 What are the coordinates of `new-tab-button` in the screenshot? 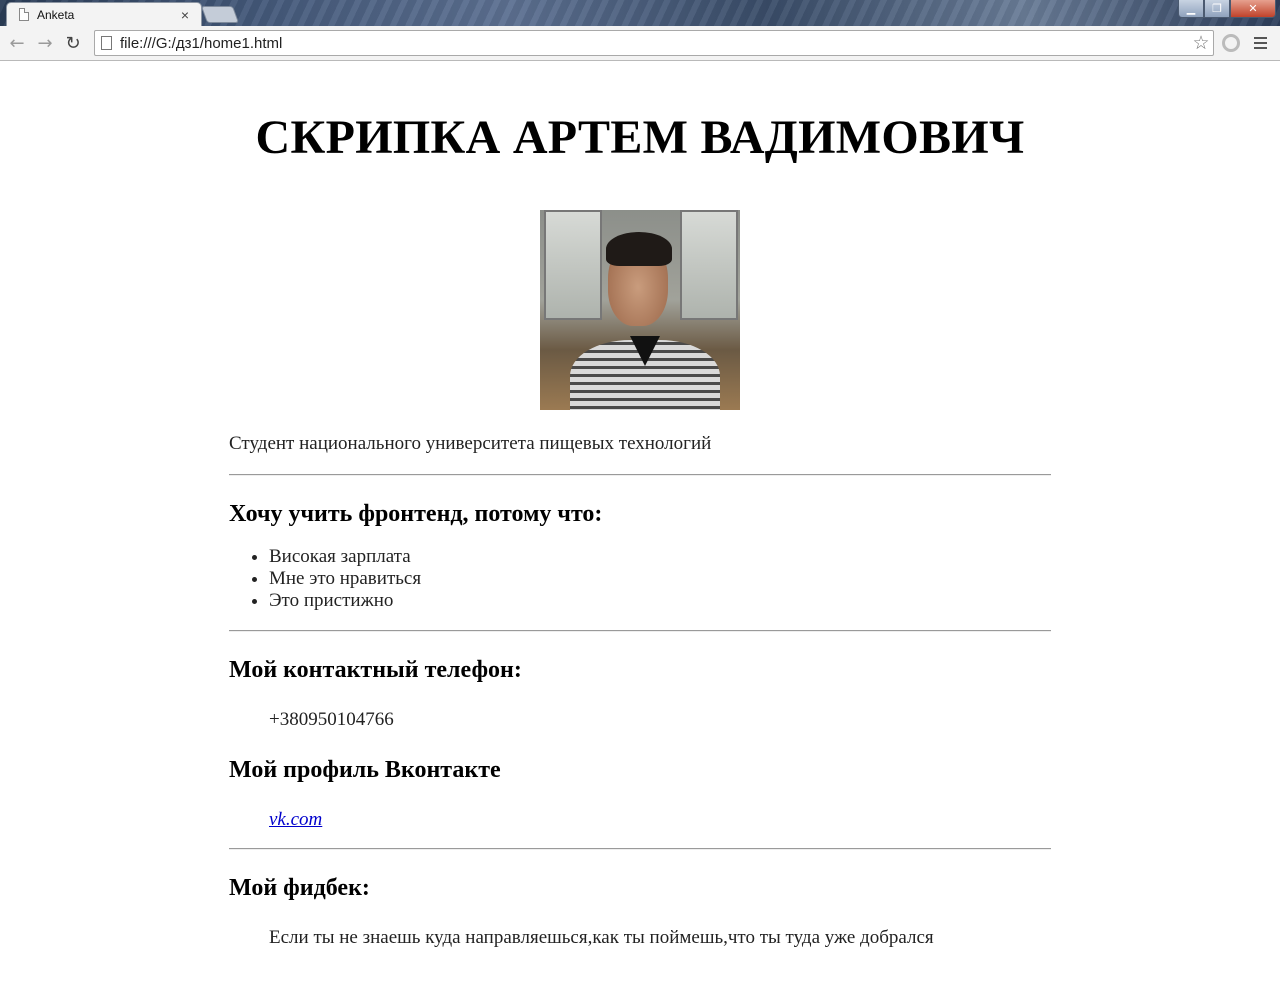 It's located at (220, 14).